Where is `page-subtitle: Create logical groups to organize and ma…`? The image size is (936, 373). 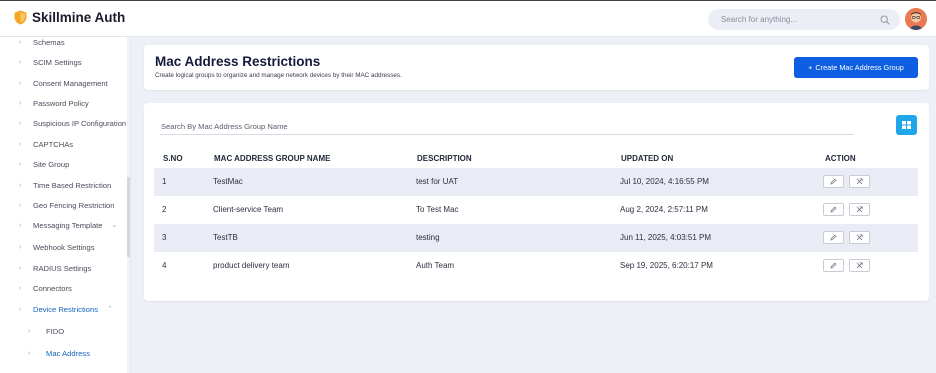
page-subtitle: Create logical groups to organize and ma… is located at coordinates (278, 75).